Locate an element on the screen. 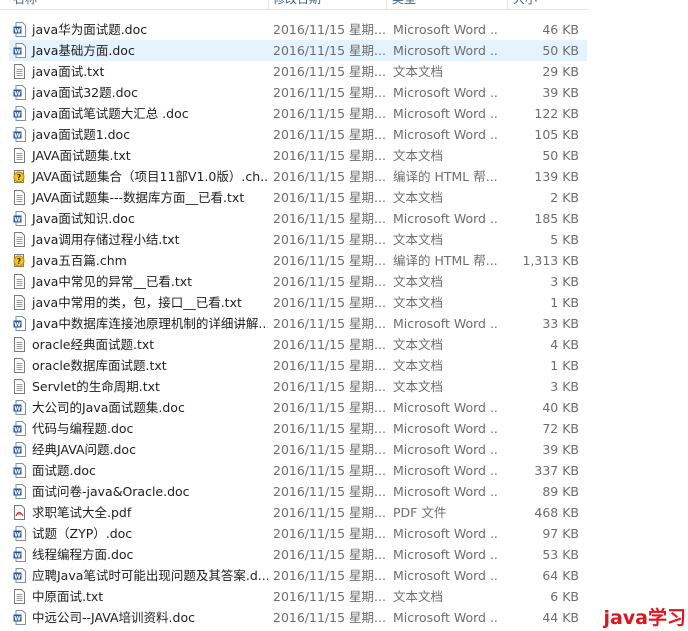  pdf-file-icon is located at coordinates (19, 512).